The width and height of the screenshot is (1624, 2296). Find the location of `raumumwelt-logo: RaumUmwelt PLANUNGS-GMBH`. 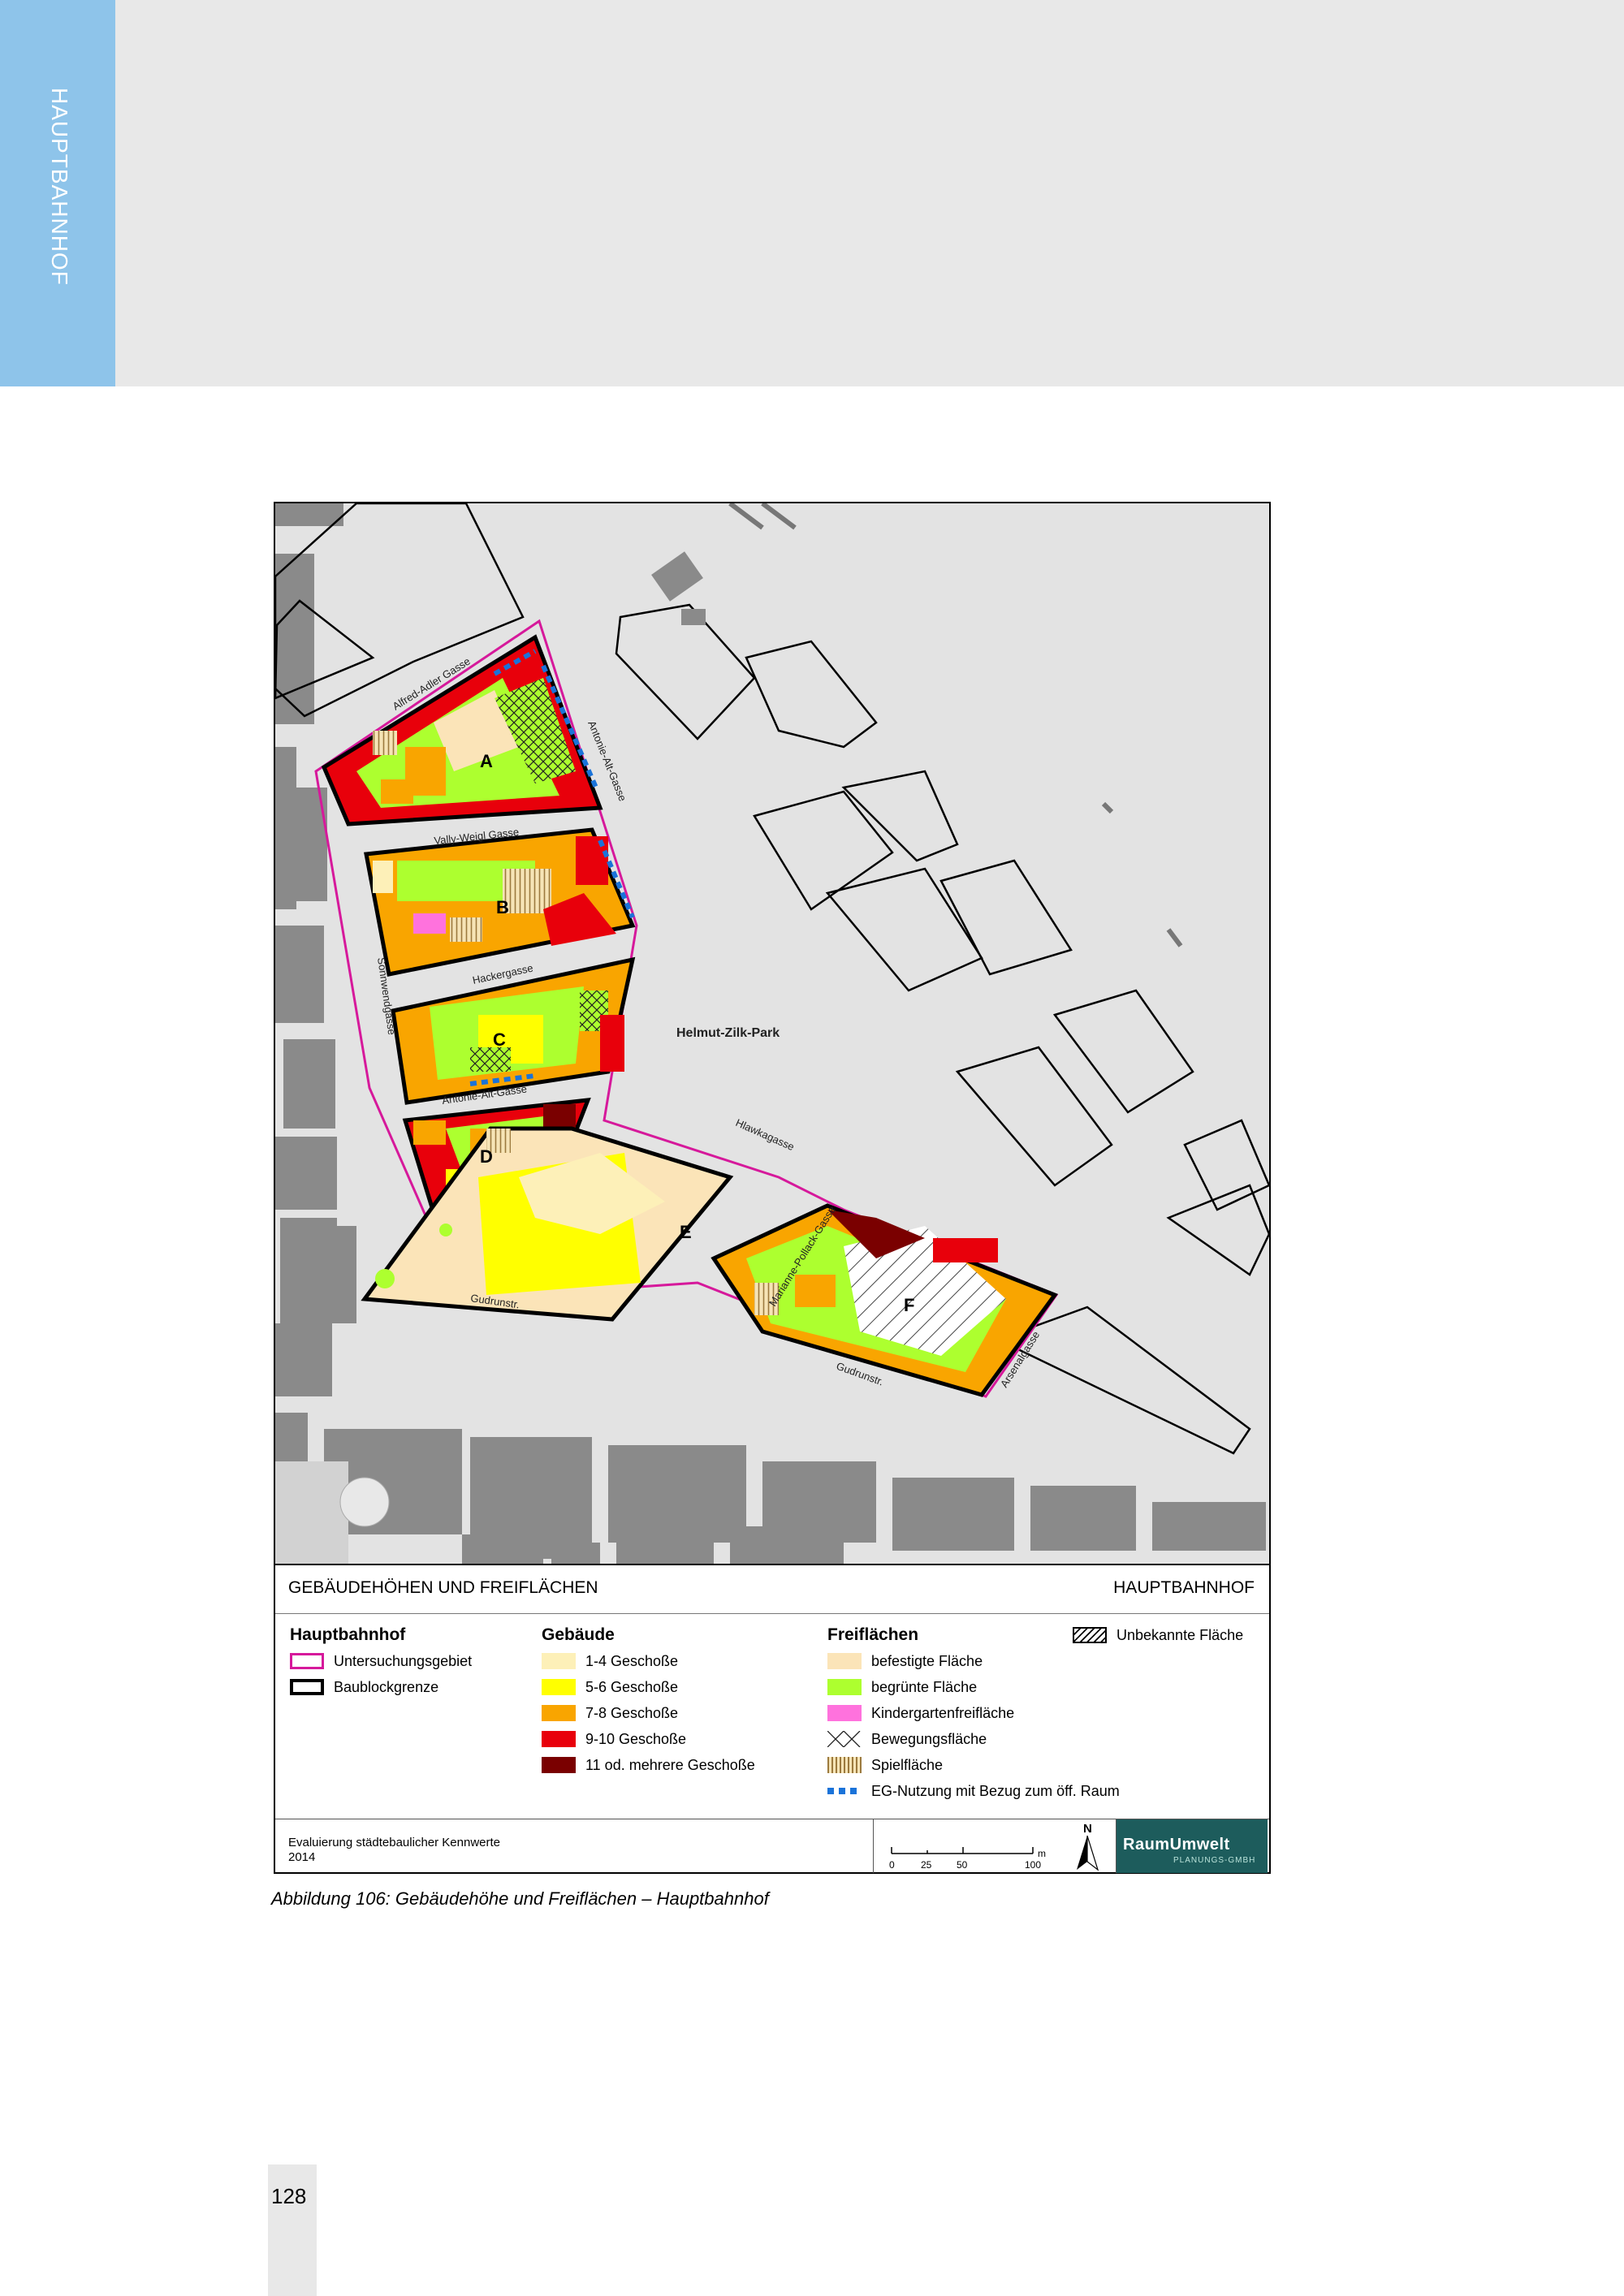

raumumwelt-logo: RaumUmwelt PLANUNGS-GMBH is located at coordinates (1192, 1846).